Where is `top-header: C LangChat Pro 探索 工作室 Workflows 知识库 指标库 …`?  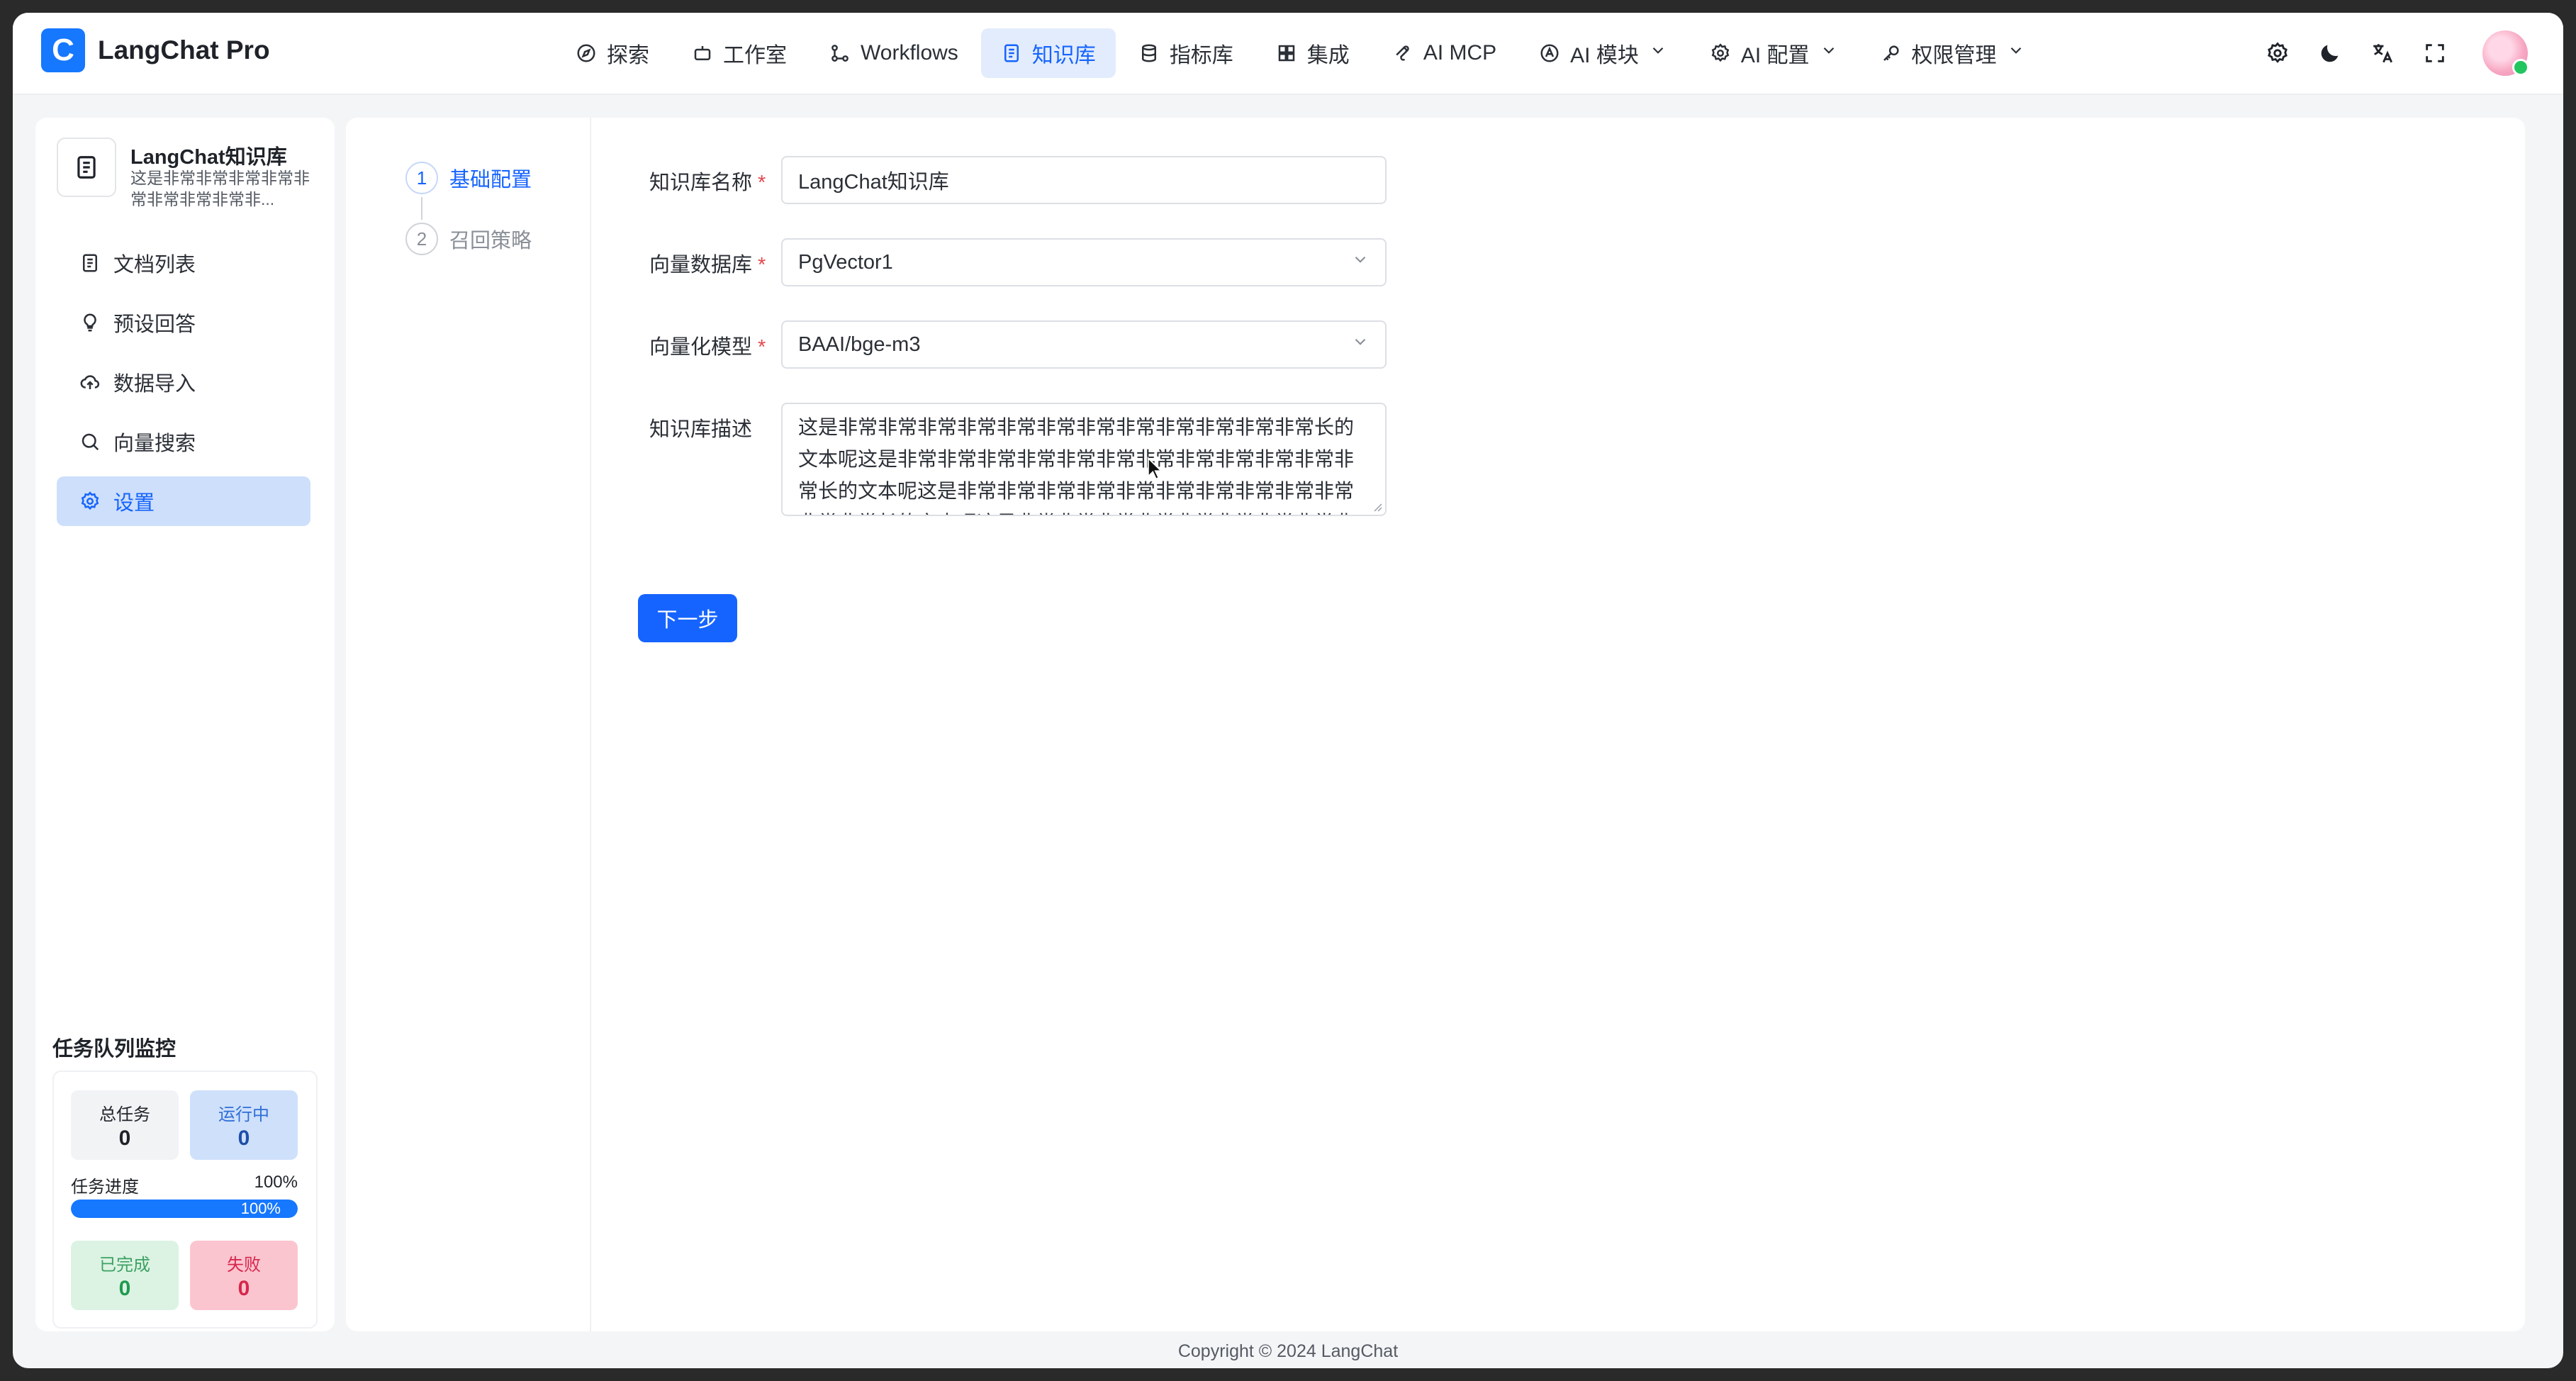
top-header: C LangChat Pro 探索 工作室 Workflows 知识库 指标库 … is located at coordinates (1288, 54).